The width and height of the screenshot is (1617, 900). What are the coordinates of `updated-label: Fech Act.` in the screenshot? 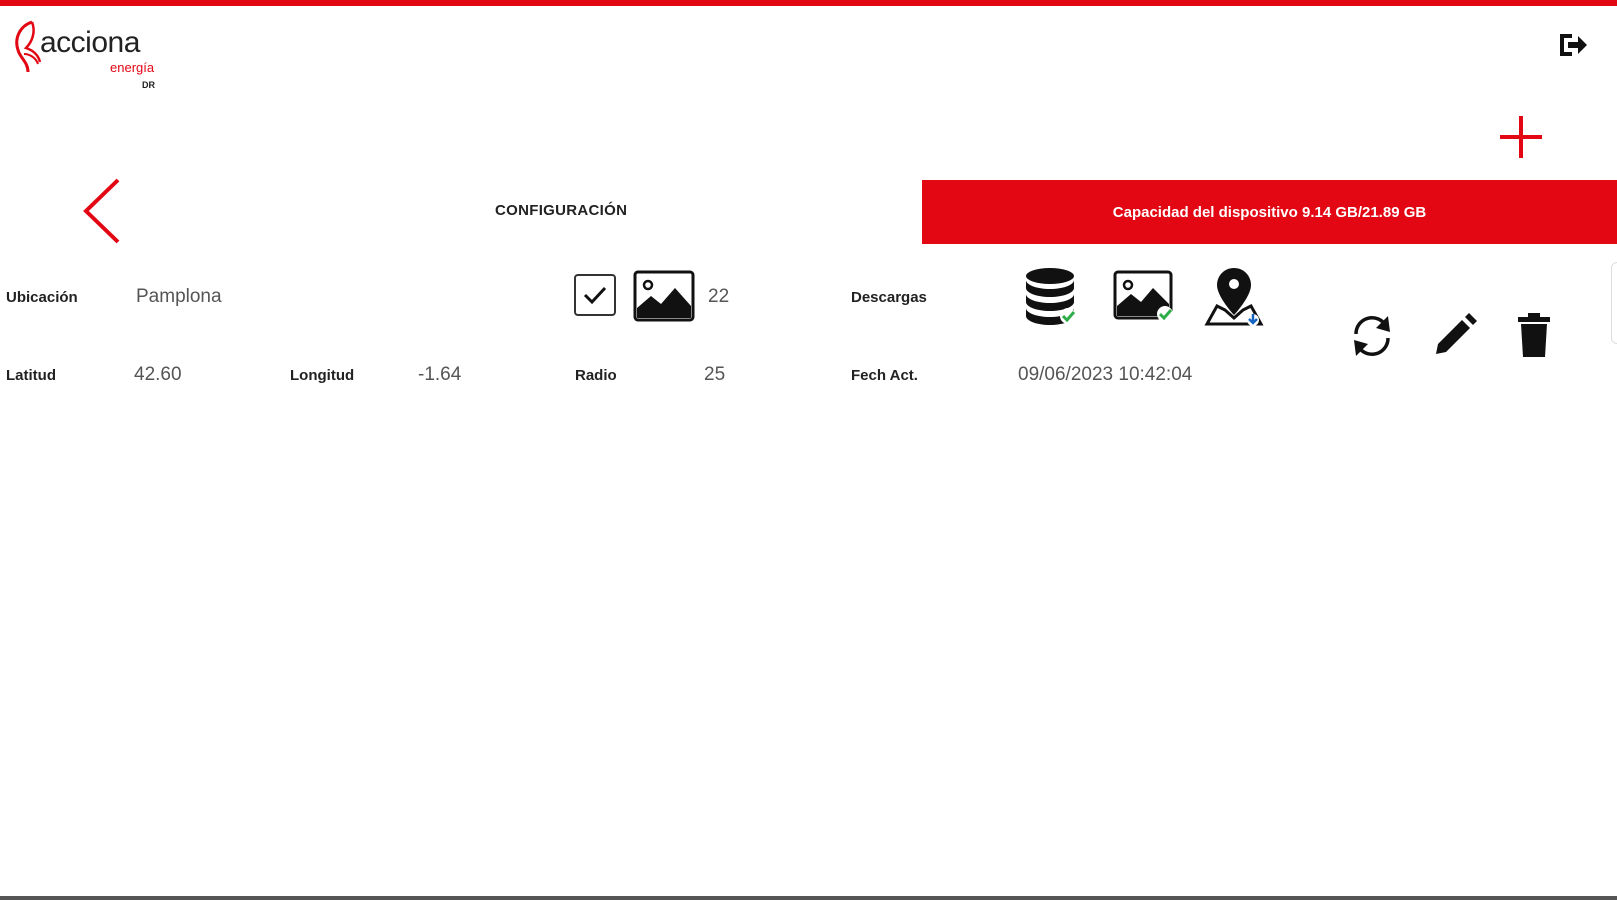 It's located at (884, 375).